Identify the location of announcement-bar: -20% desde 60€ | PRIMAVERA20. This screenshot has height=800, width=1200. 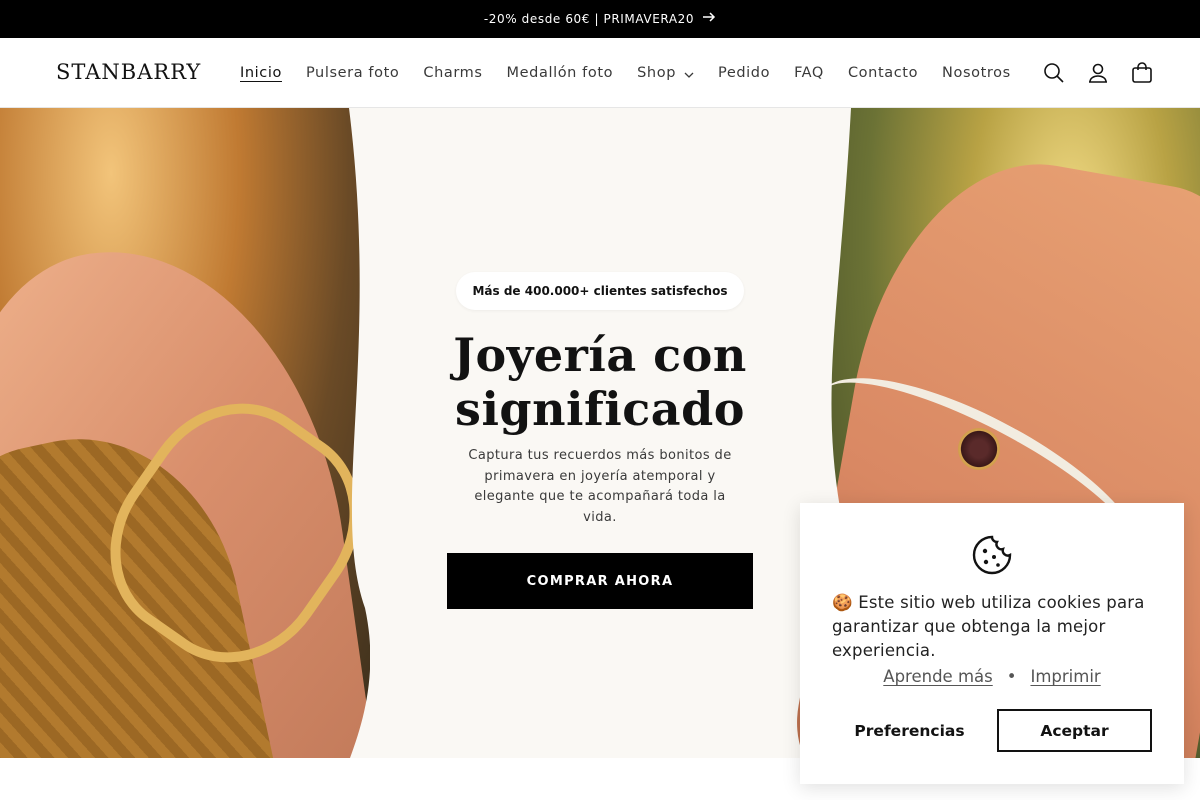
(600, 19).